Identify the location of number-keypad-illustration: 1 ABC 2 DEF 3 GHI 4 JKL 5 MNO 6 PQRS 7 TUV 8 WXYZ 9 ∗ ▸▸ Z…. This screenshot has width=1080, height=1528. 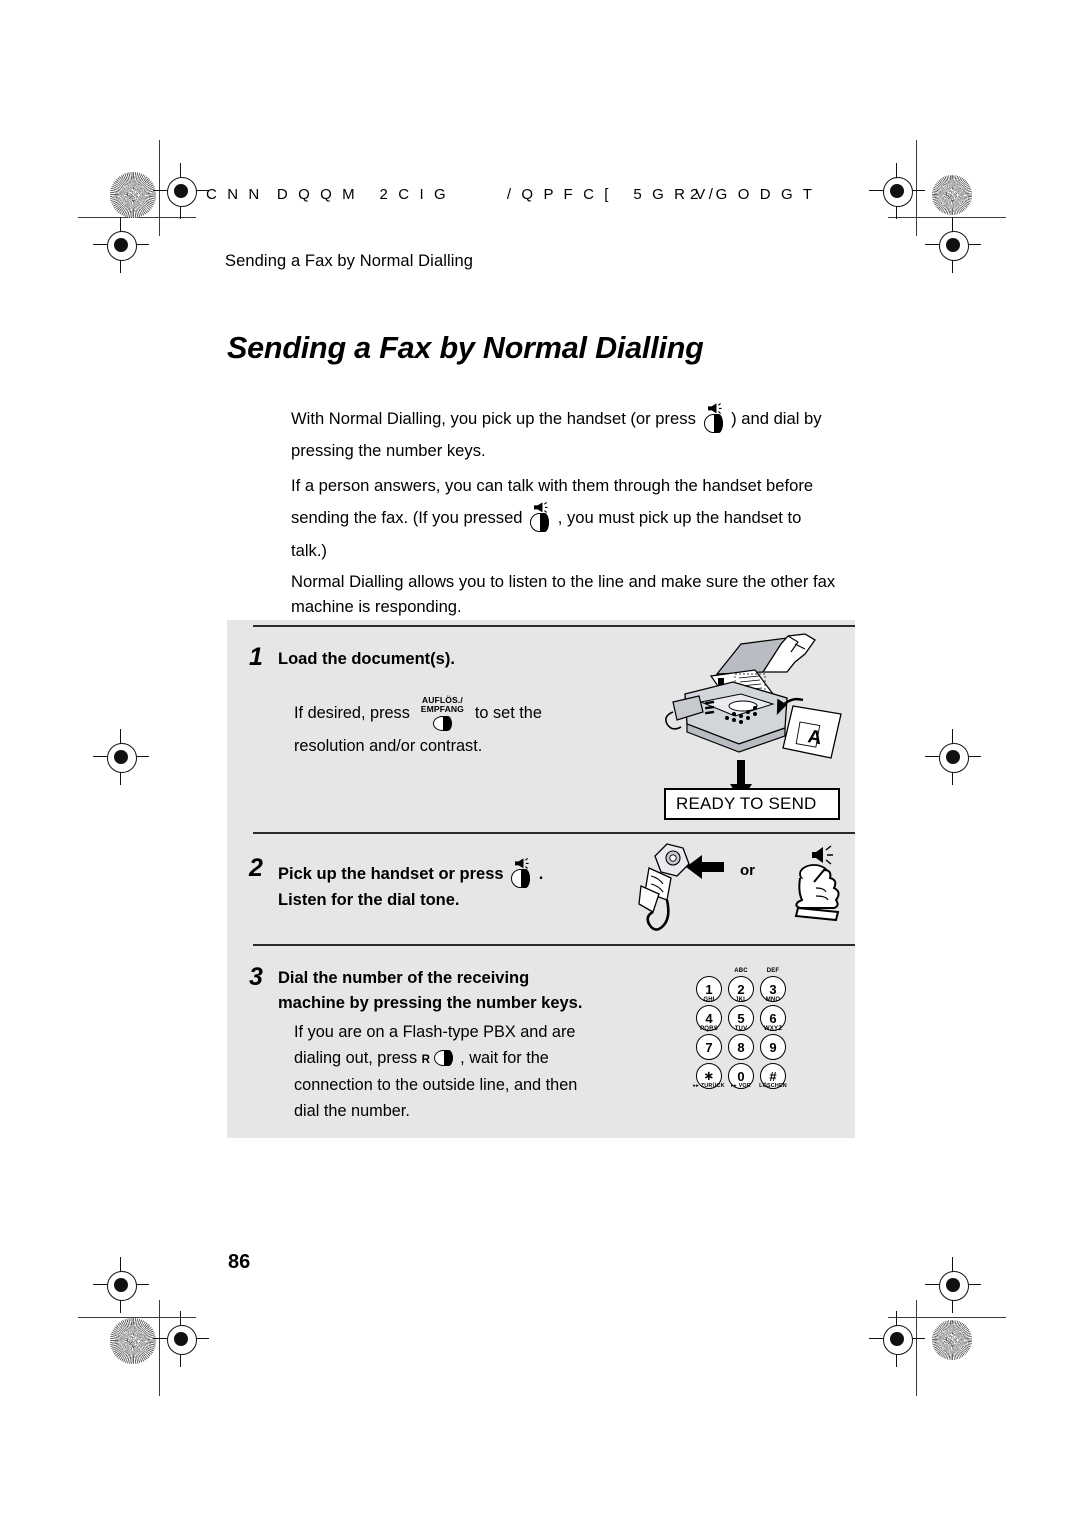
(743, 1028).